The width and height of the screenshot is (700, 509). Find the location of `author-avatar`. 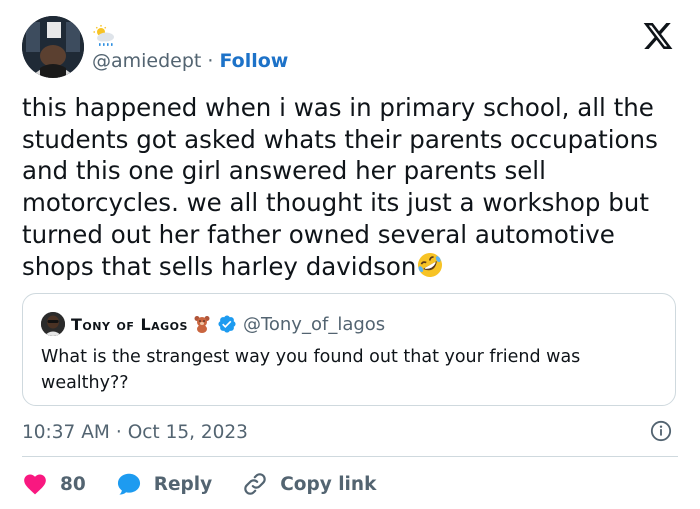

author-avatar is located at coordinates (53, 47).